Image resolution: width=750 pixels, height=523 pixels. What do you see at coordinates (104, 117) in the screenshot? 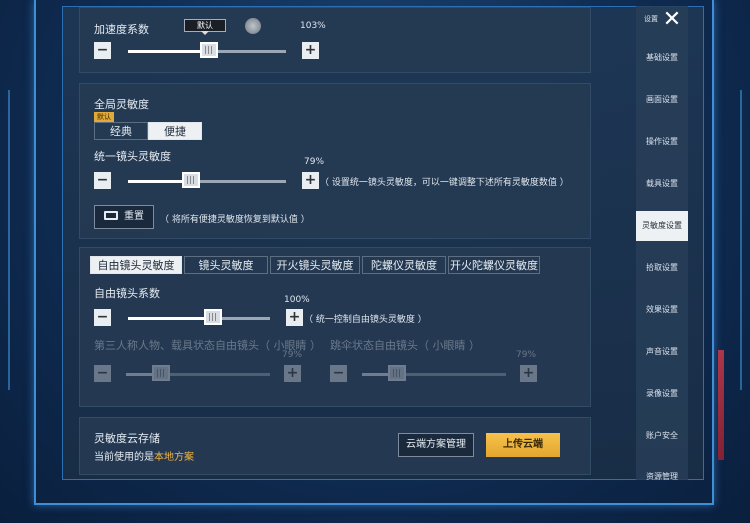
I see `default-tag: 默认` at bounding box center [104, 117].